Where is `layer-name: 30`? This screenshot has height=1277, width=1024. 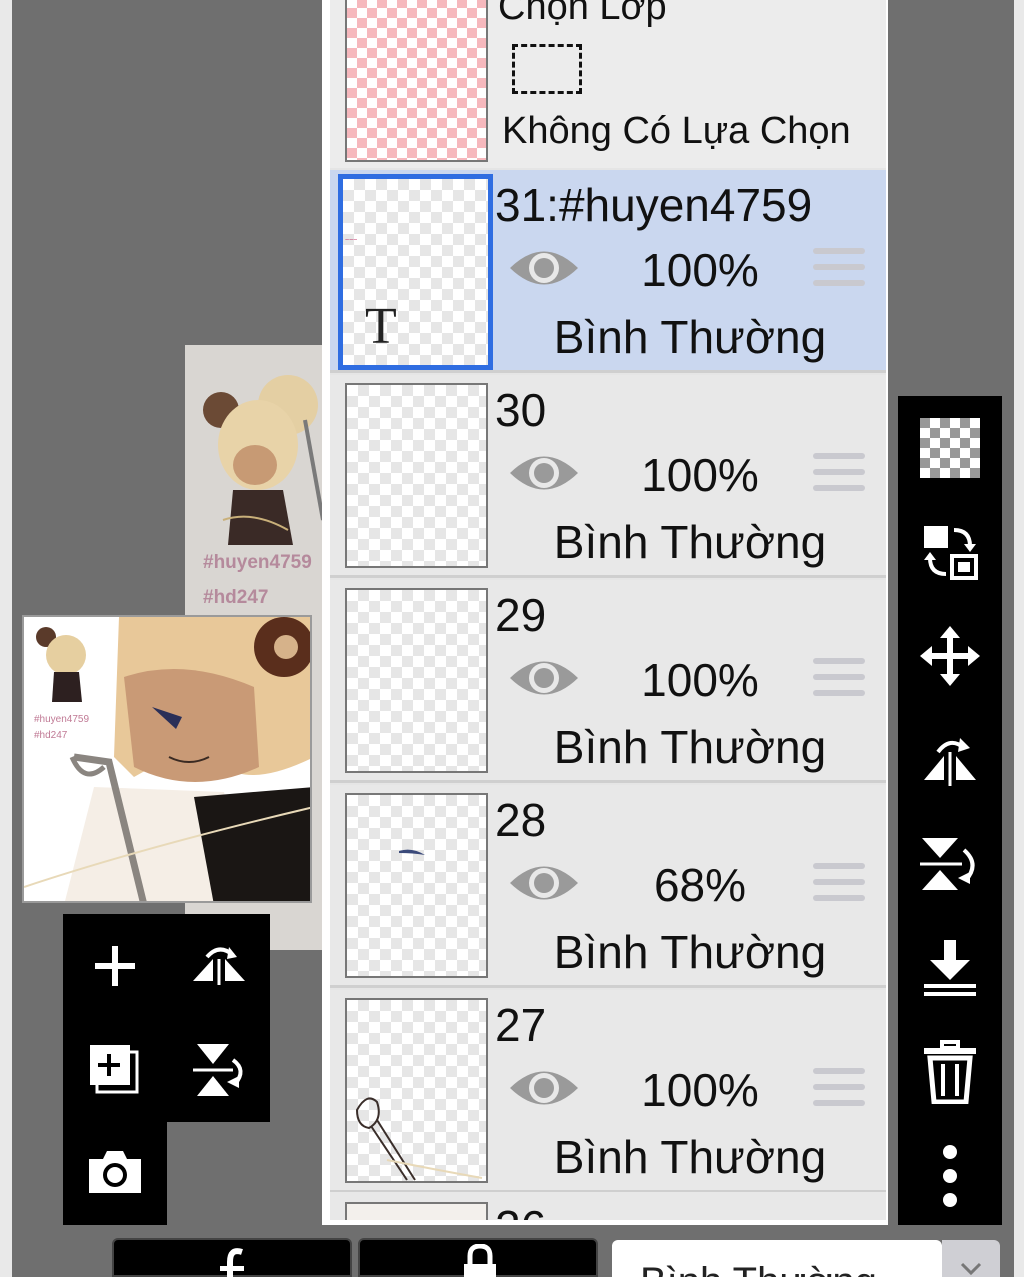 layer-name: 30 is located at coordinates (521, 410).